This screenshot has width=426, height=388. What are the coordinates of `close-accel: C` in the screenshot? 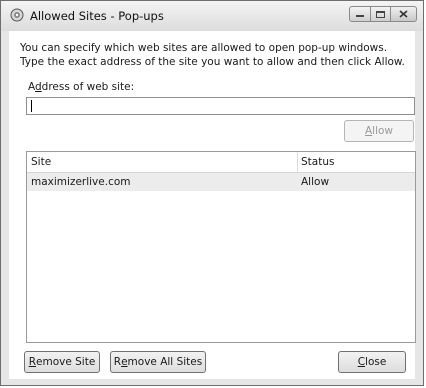 It's located at (361, 362).